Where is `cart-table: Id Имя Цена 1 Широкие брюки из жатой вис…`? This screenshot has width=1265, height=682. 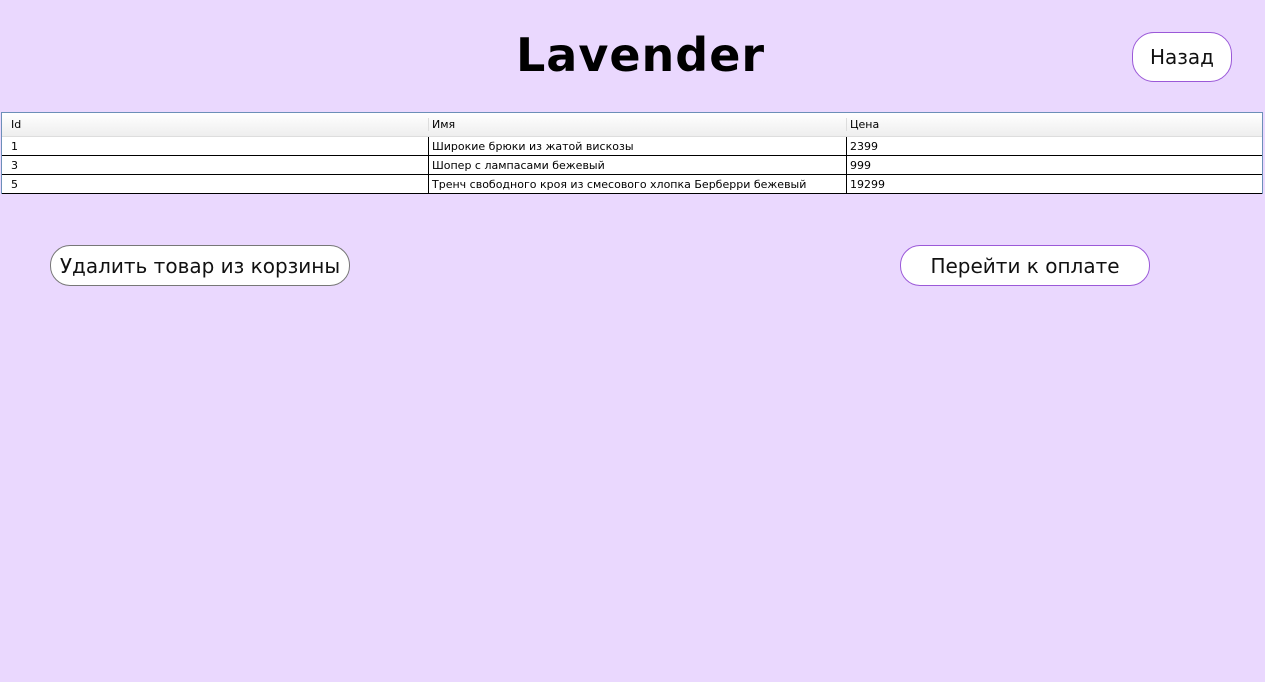 cart-table: Id Имя Цена 1 Широкие брюки из жатой вис… is located at coordinates (632, 153).